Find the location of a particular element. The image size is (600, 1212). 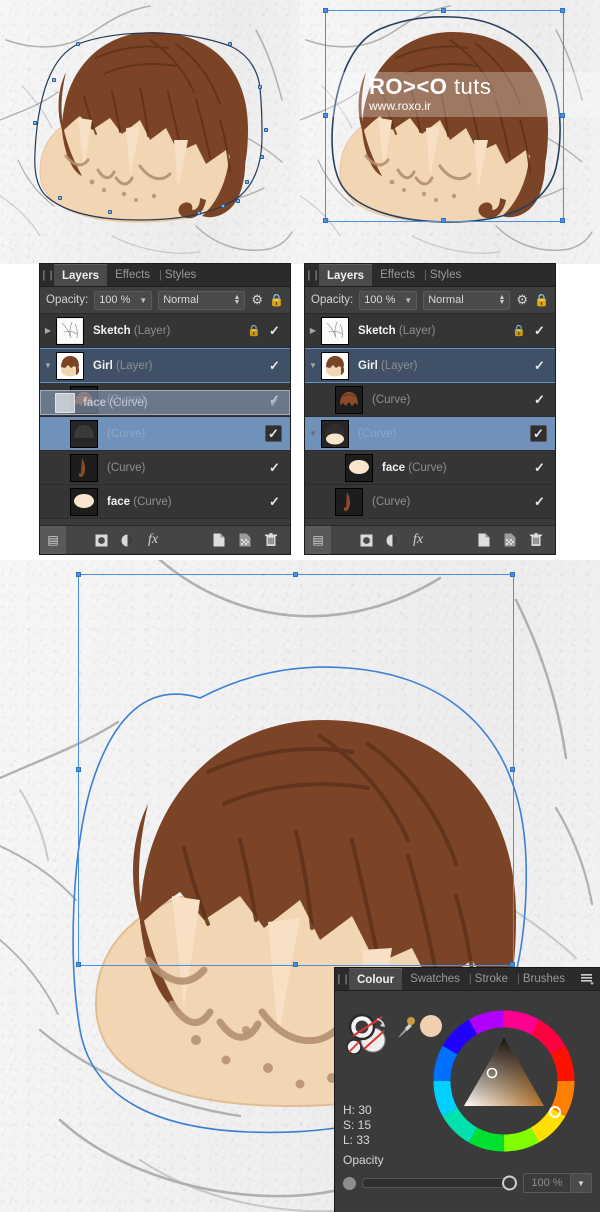

chevron-down-icon: ▼ is located at coordinates (581, 1183).